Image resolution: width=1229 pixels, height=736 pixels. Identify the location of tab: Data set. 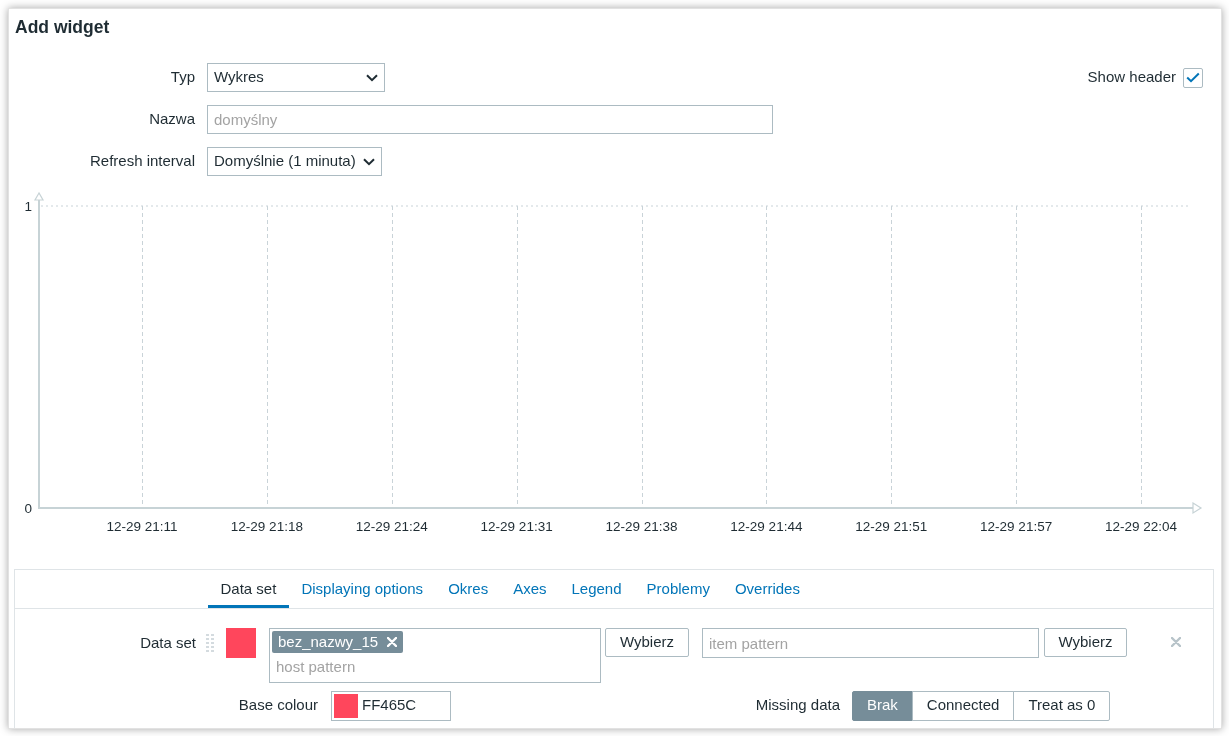
(248, 589).